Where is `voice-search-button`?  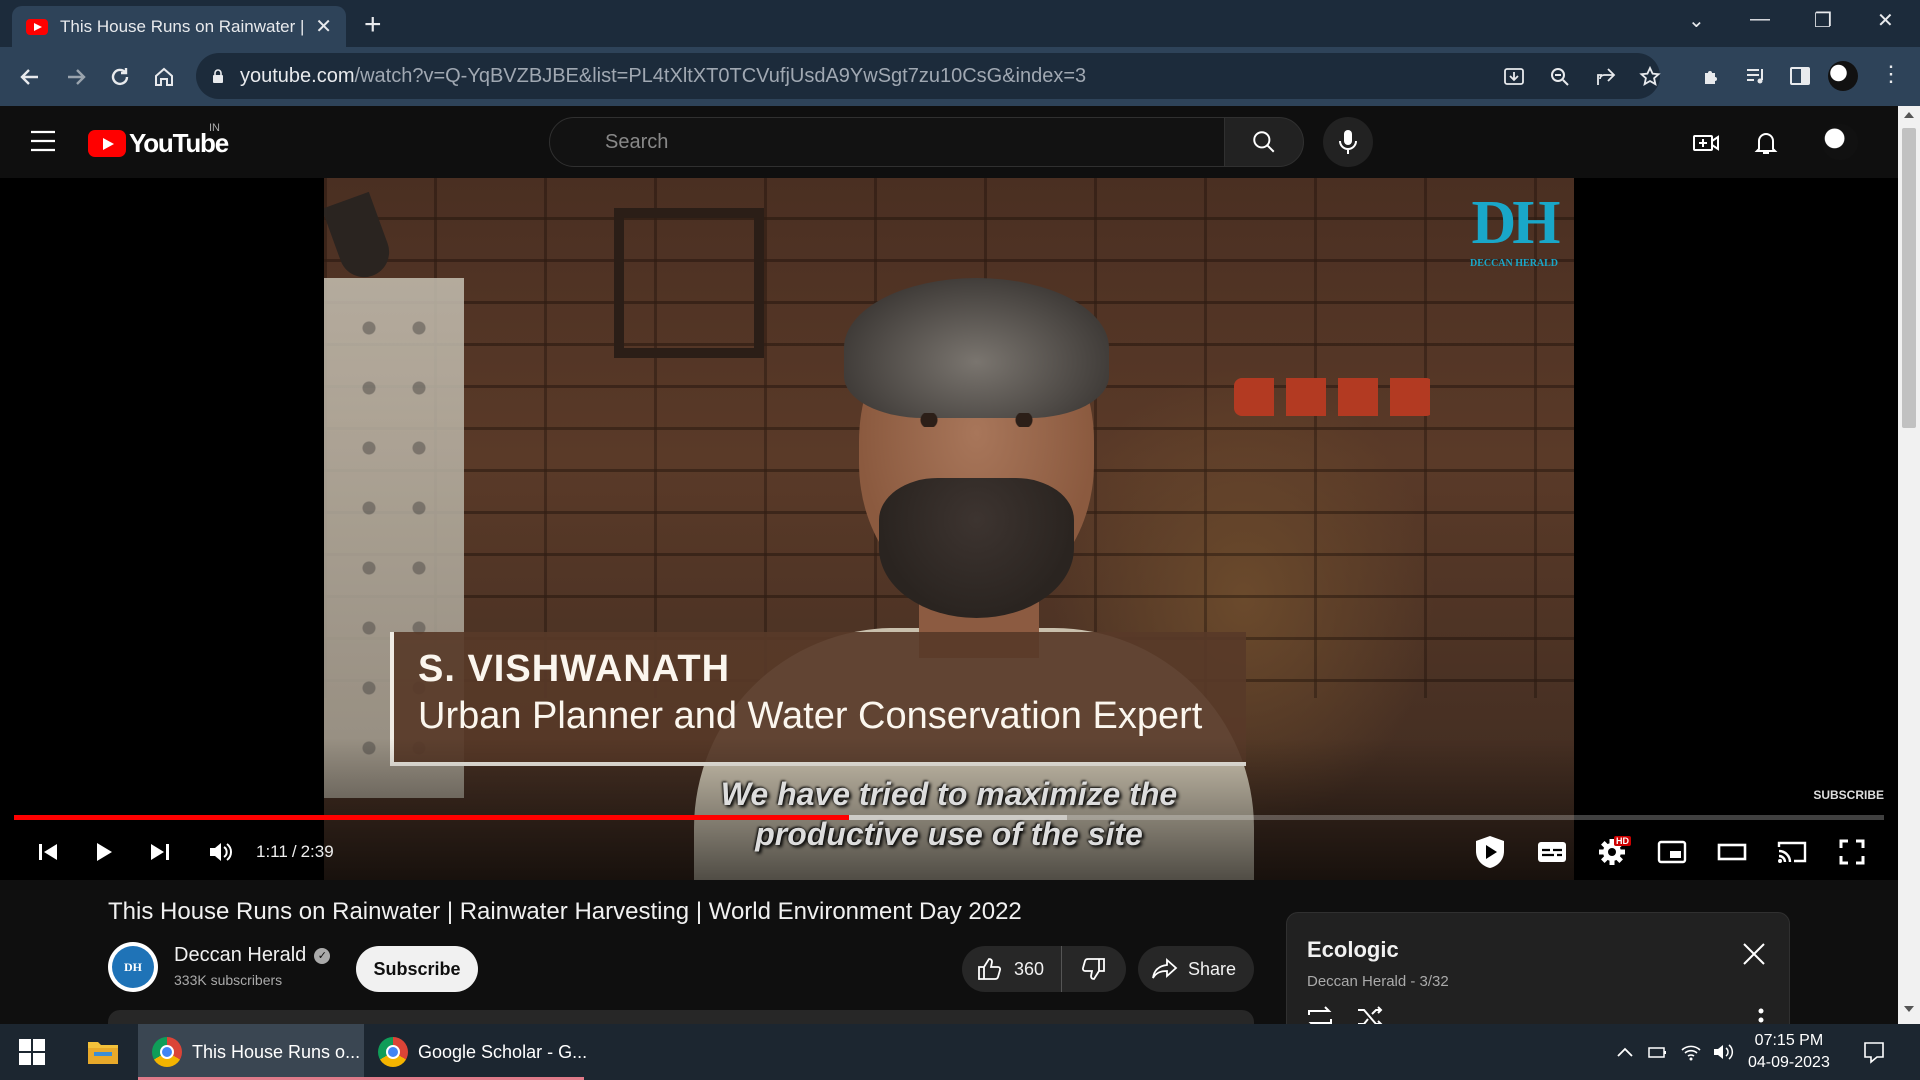
voice-search-button is located at coordinates (1348, 142).